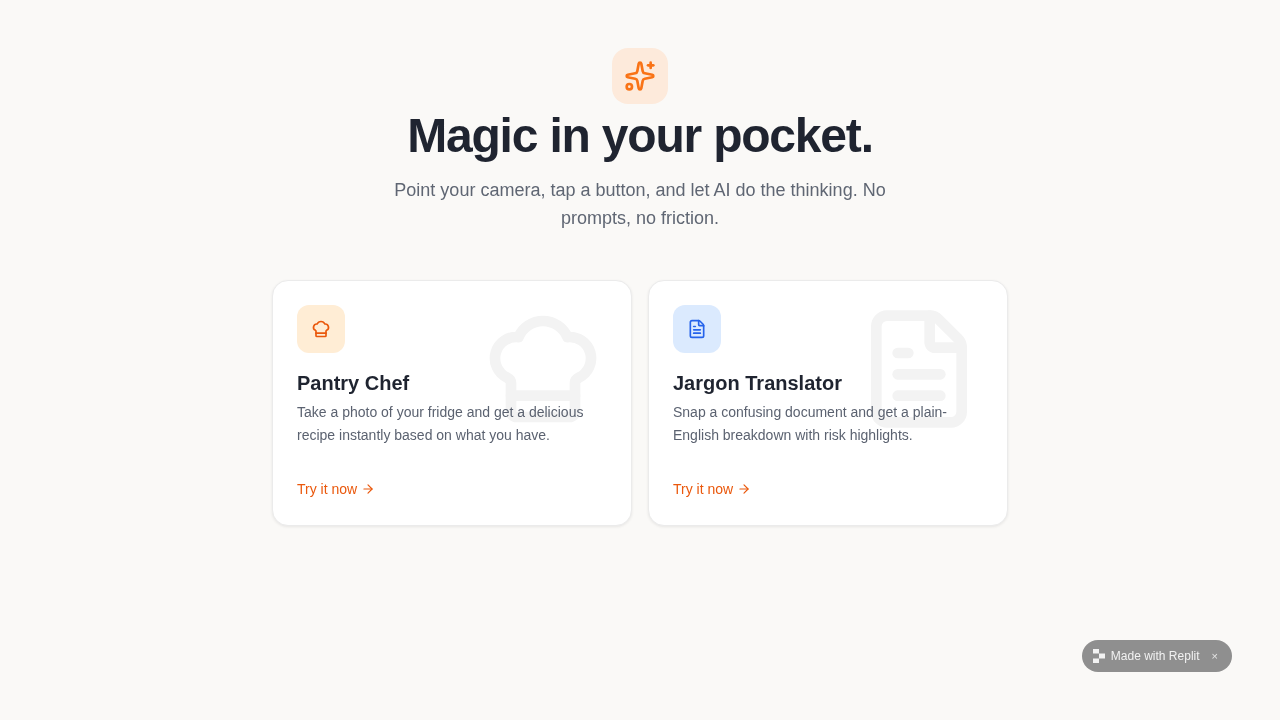 This screenshot has height=720, width=1280. What do you see at coordinates (640, 136) in the screenshot?
I see `hero-title: Magic in your pocket.` at bounding box center [640, 136].